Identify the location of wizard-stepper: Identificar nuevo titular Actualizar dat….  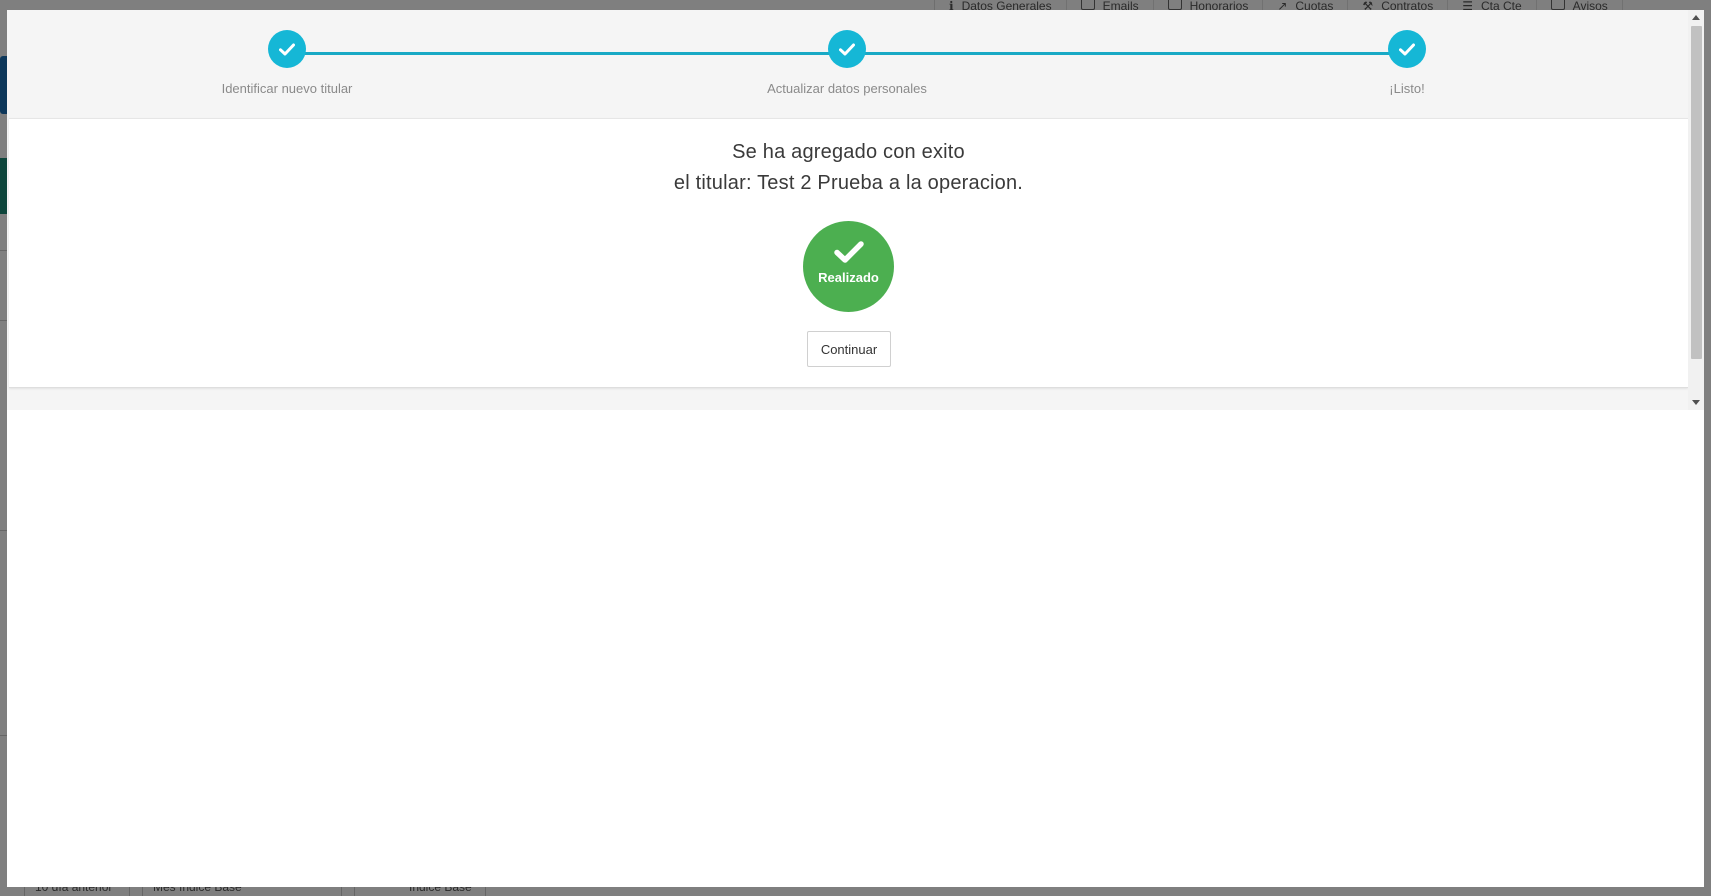
(847, 64).